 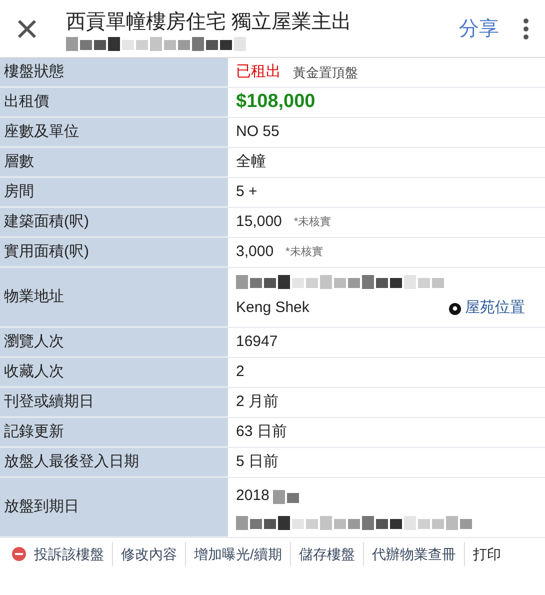 I want to click on redaction-blur, so click(x=287, y=497).